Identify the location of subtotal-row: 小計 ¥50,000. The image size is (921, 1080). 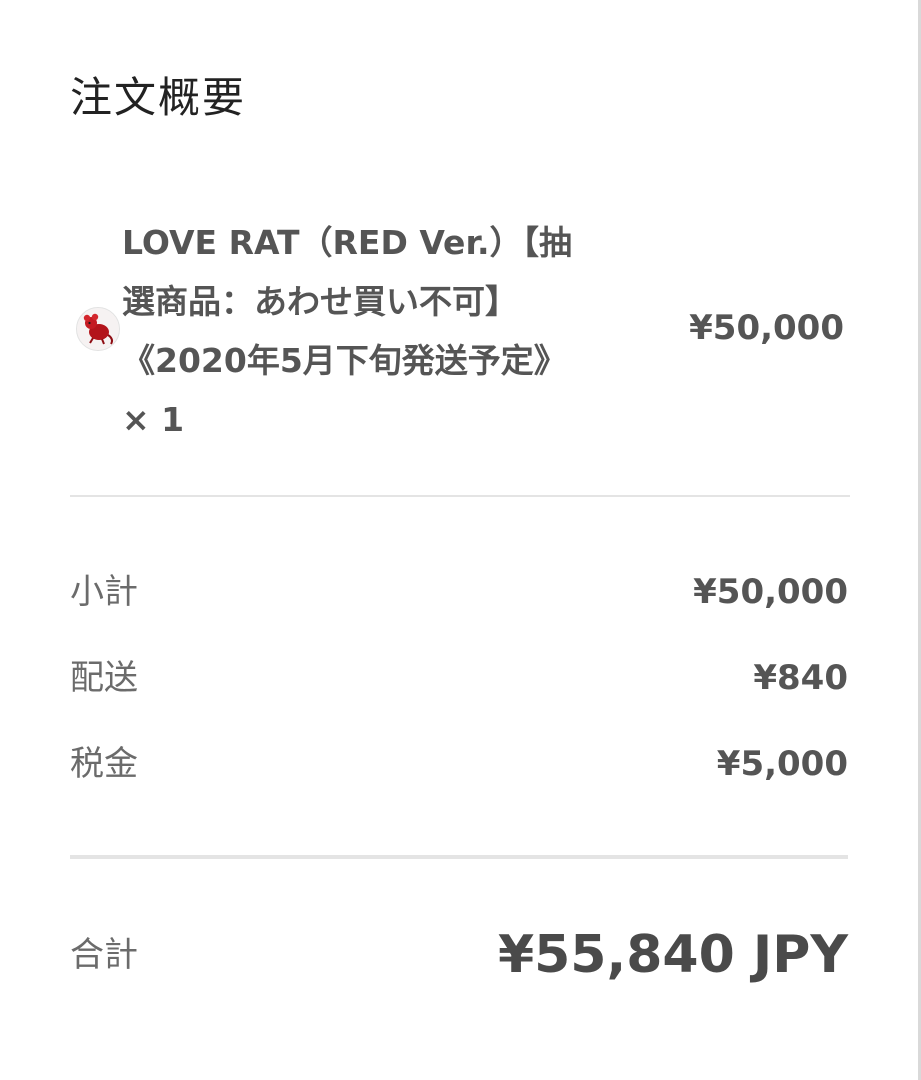
(459, 592).